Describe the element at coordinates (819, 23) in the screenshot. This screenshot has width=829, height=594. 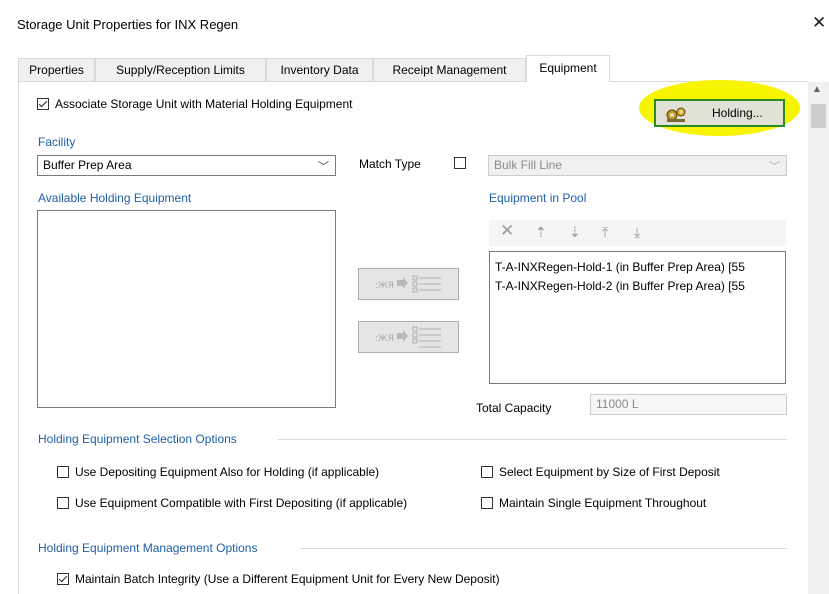
I see `close-icon: ✕` at that location.